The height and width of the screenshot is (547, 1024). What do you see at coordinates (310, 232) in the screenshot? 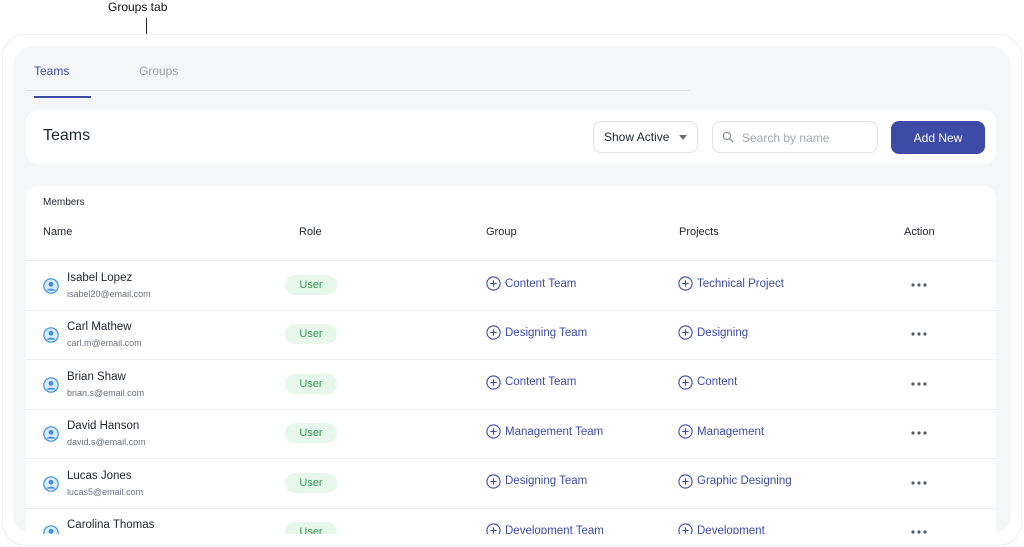
I see `column-header-role: Role` at bounding box center [310, 232].